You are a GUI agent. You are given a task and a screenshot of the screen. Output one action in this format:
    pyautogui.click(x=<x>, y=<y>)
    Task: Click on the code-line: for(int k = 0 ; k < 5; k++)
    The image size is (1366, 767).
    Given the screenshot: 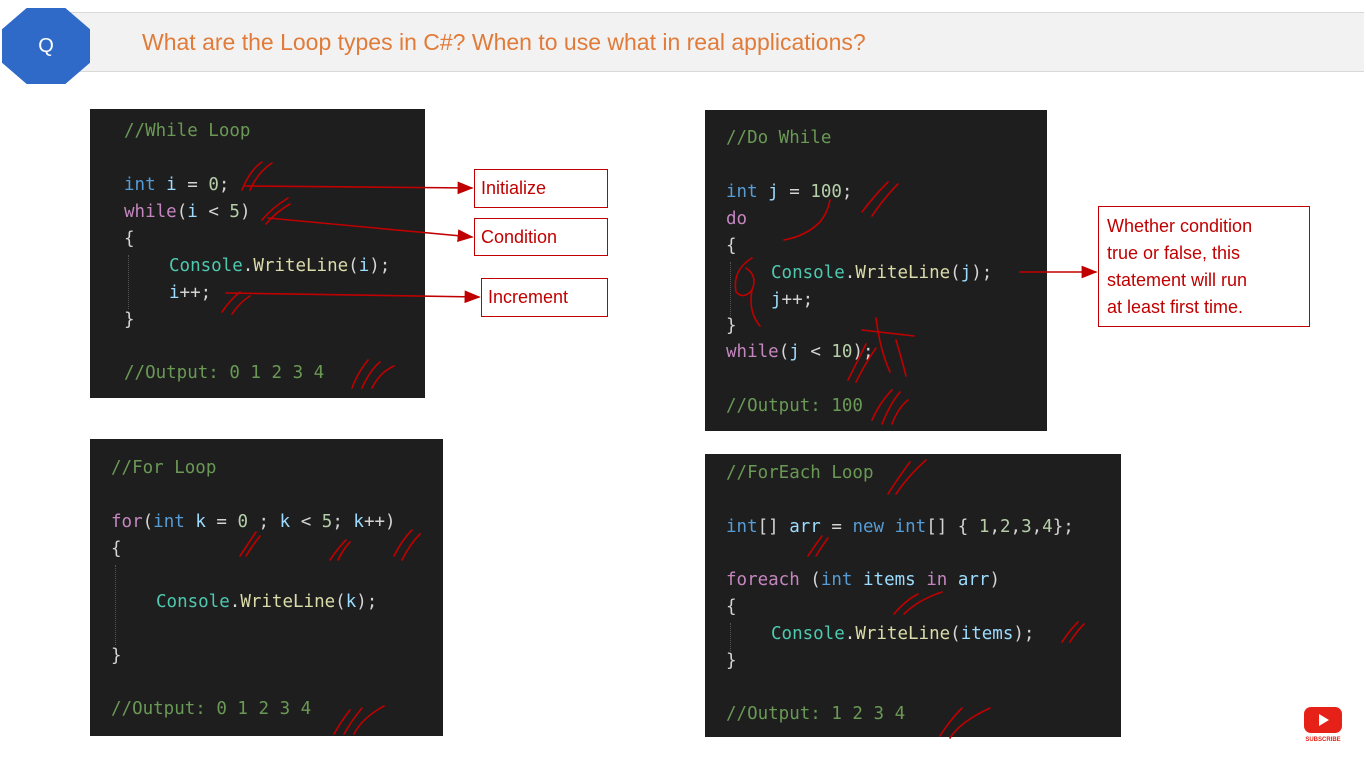 What is the action you would take?
    pyautogui.click(x=253, y=522)
    